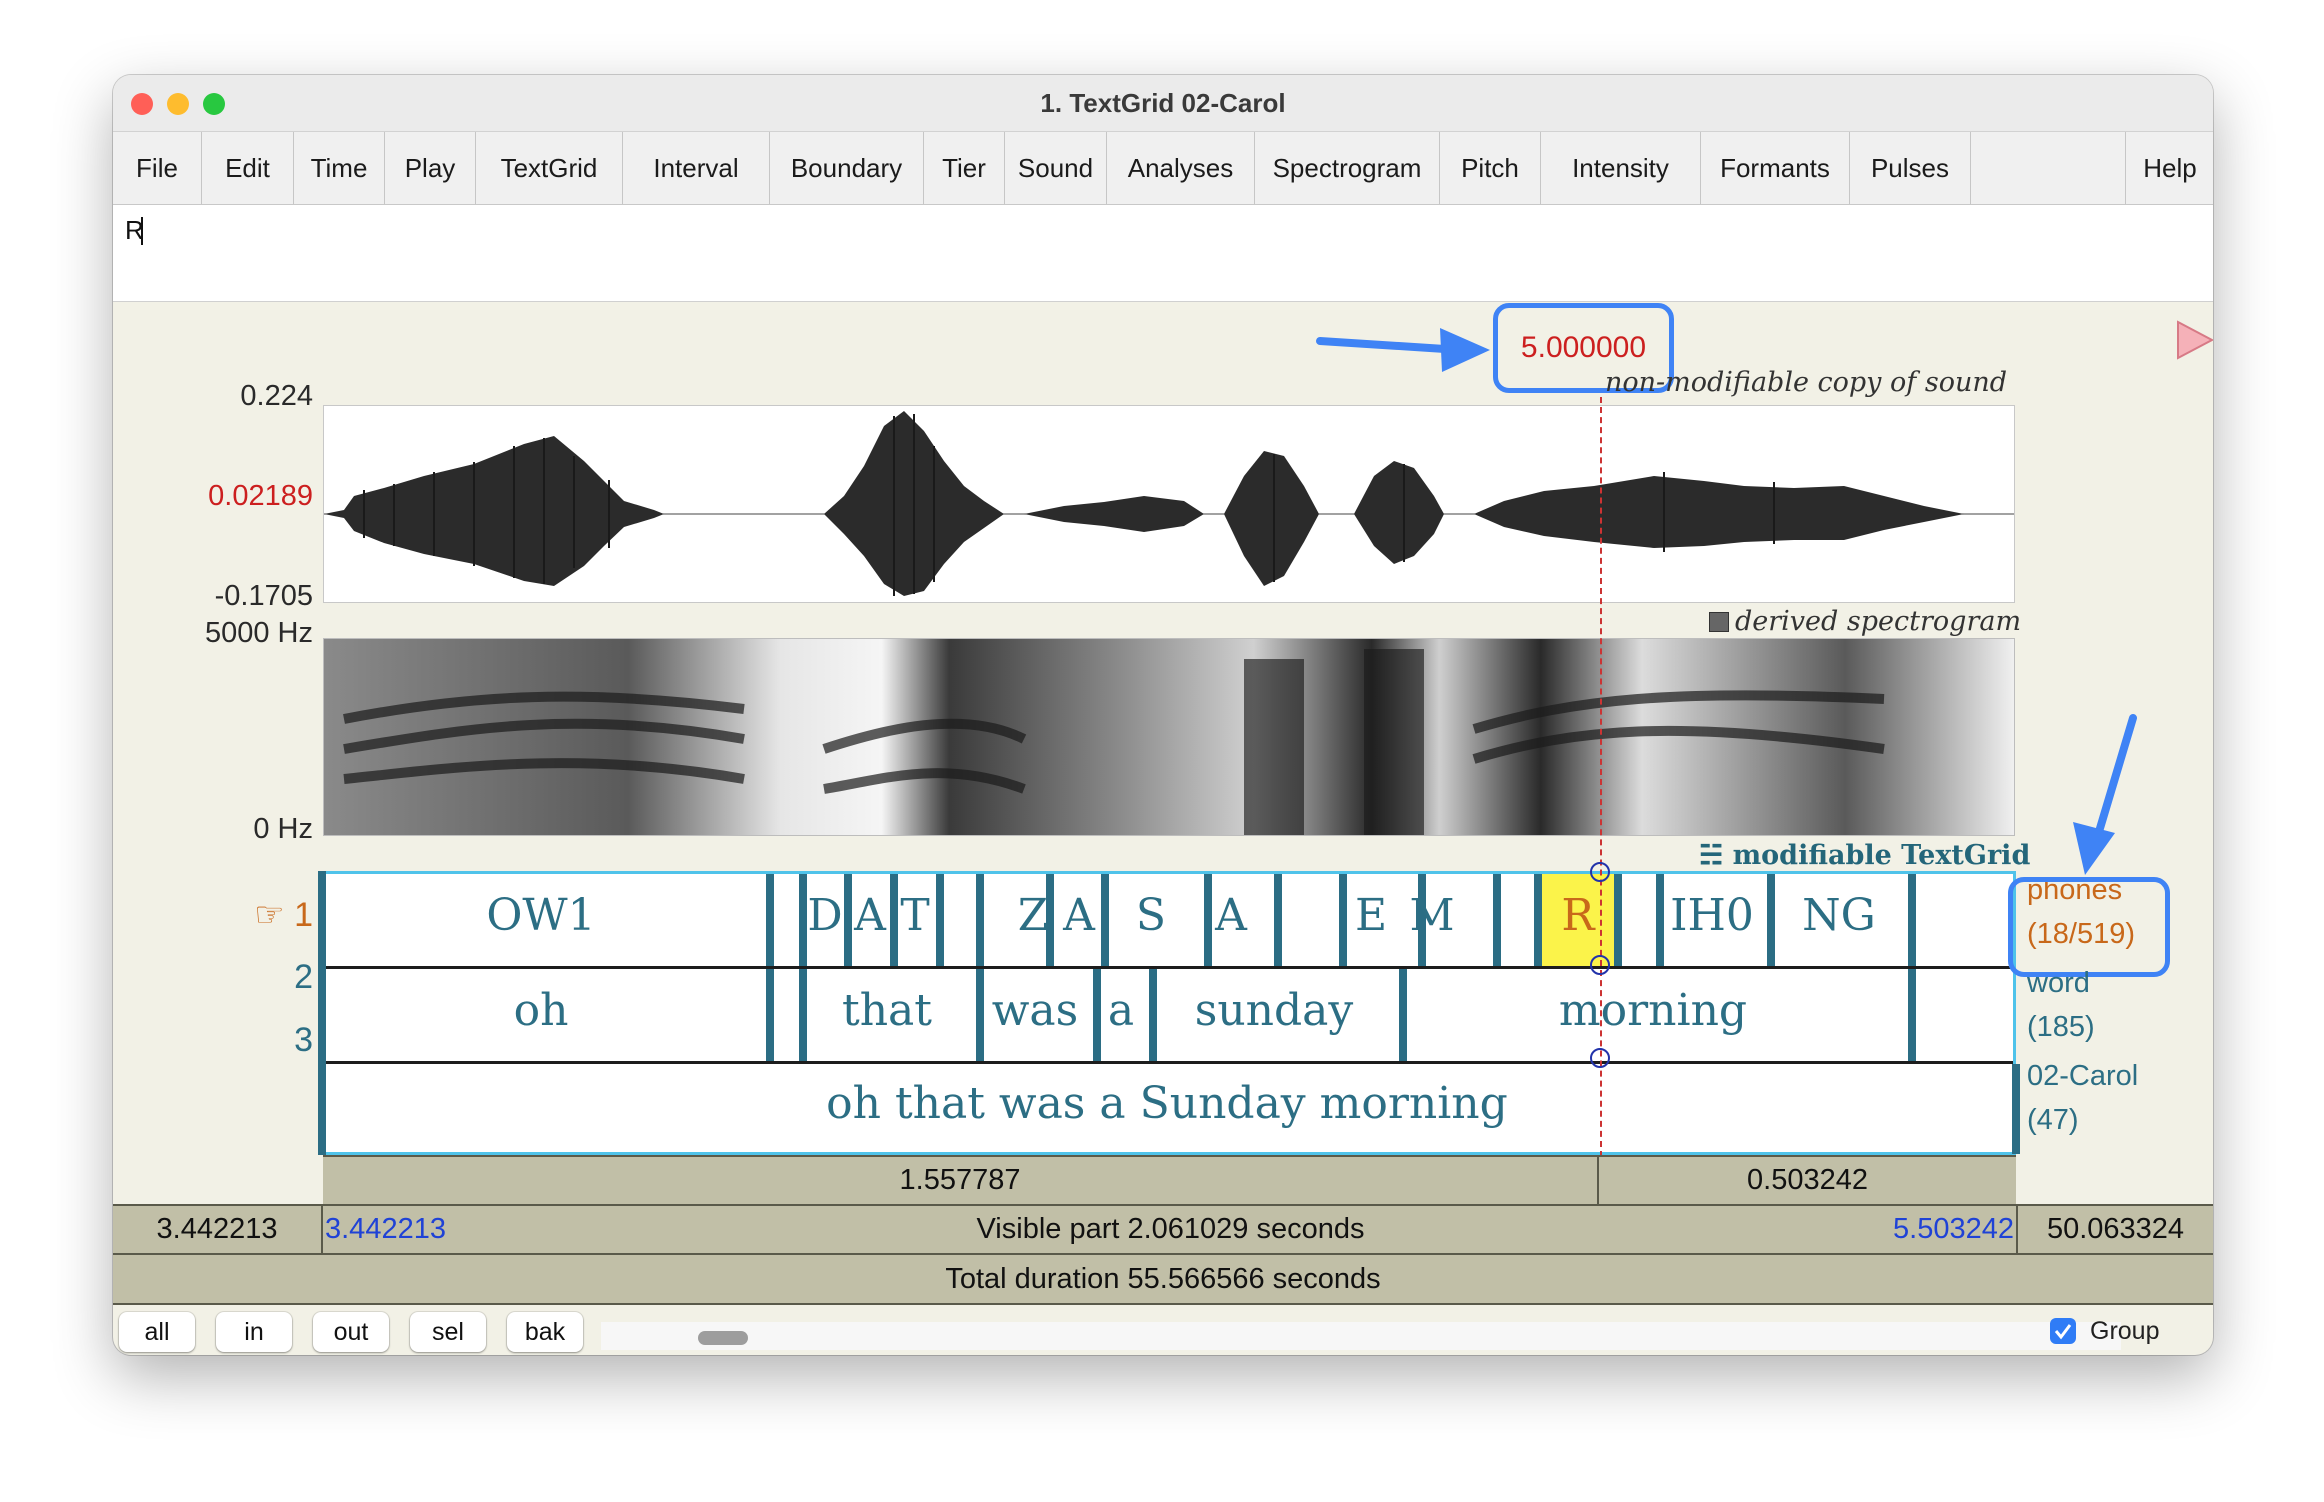 Image resolution: width=2324 pixels, height=1502 pixels. I want to click on phone-label: IH0, so click(1712, 915).